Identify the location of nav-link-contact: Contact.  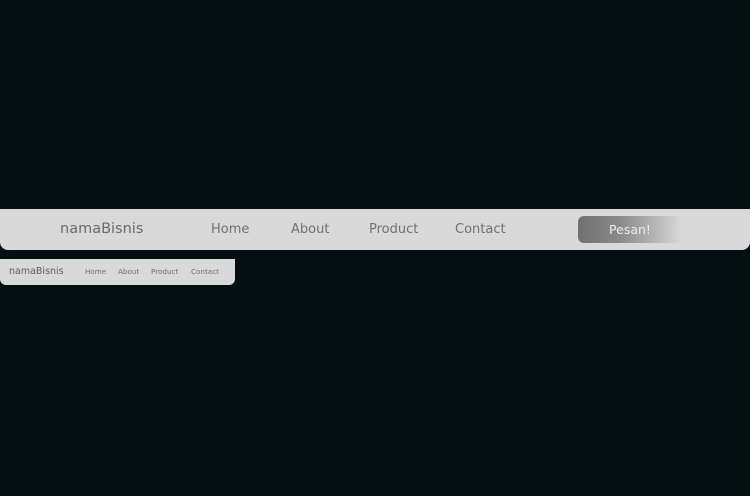
(480, 229).